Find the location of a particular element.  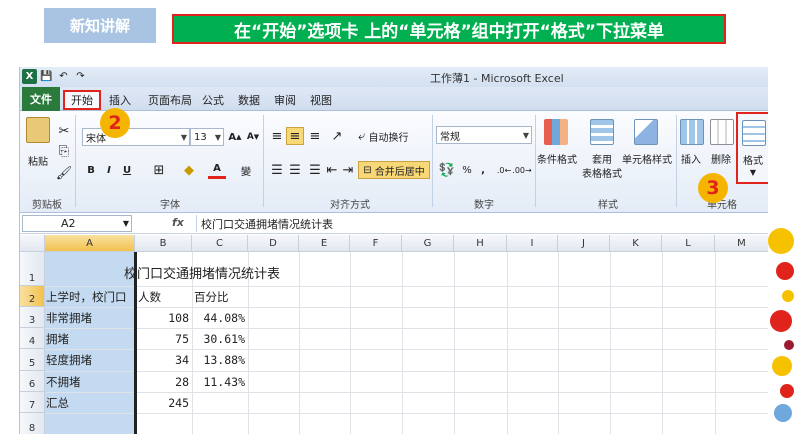

conditional-format-icon is located at coordinates (556, 132).